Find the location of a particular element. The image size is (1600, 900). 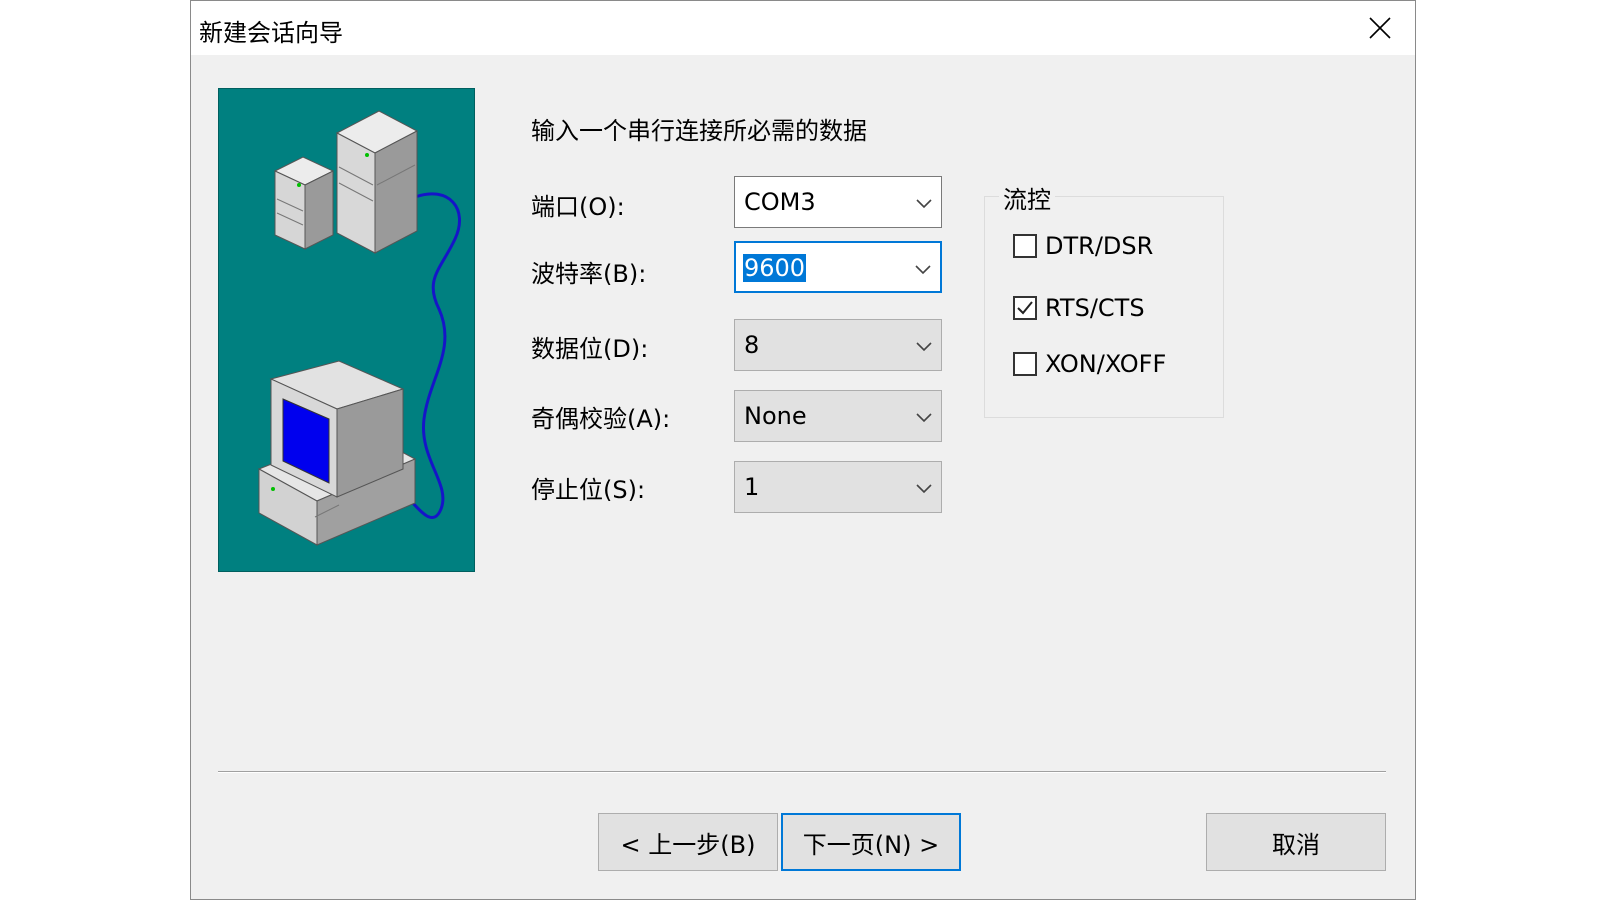

rts-cts-checkbox: RTS/CTS is located at coordinates (1079, 308).